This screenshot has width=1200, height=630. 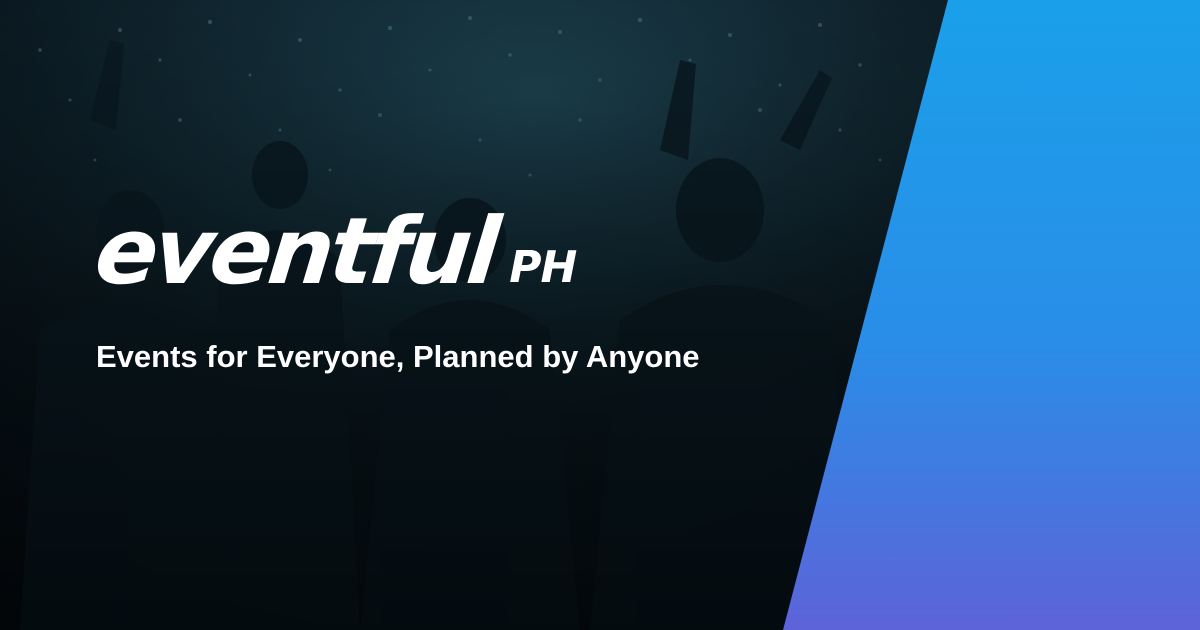 What do you see at coordinates (543, 267) in the screenshot?
I see `logo-suffix: PH` at bounding box center [543, 267].